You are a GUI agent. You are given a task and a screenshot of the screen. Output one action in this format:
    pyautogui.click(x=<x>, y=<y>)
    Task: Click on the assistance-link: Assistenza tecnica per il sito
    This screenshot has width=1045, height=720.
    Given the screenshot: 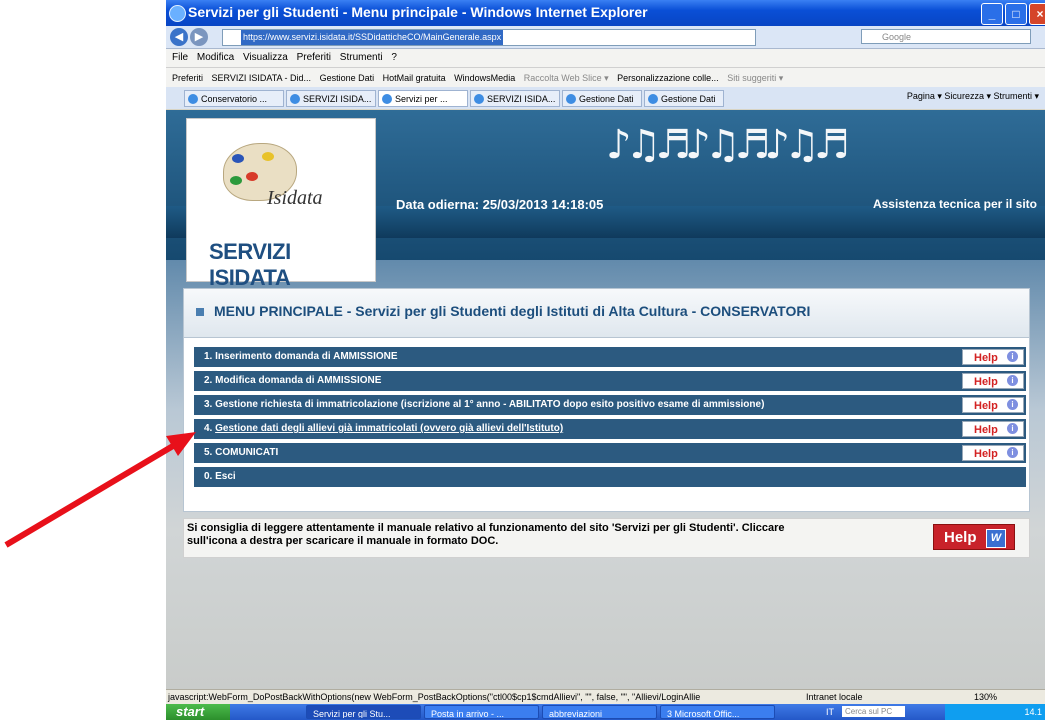 What is the action you would take?
    pyautogui.click(x=955, y=204)
    